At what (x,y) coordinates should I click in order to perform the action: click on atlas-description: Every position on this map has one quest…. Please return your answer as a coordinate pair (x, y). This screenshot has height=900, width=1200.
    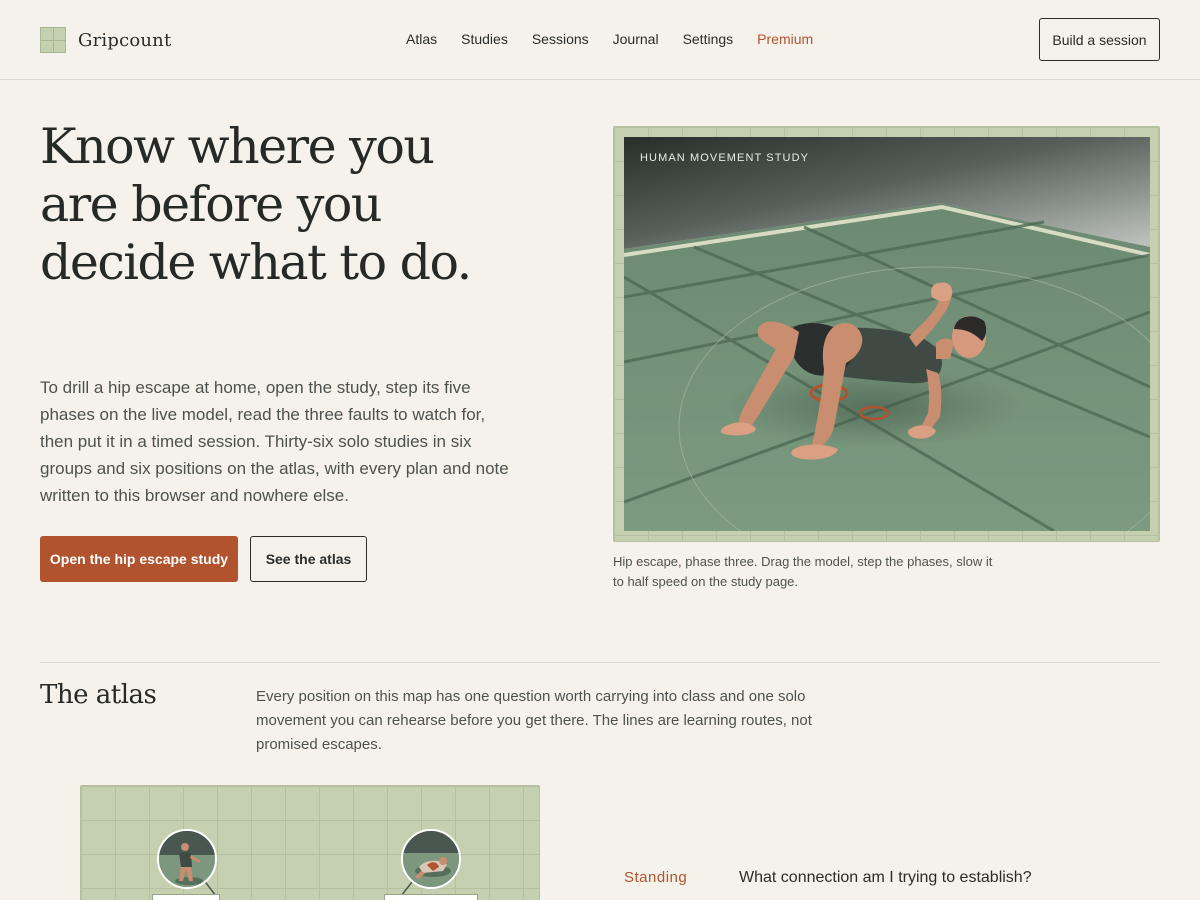
    Looking at the image, I should click on (534, 720).